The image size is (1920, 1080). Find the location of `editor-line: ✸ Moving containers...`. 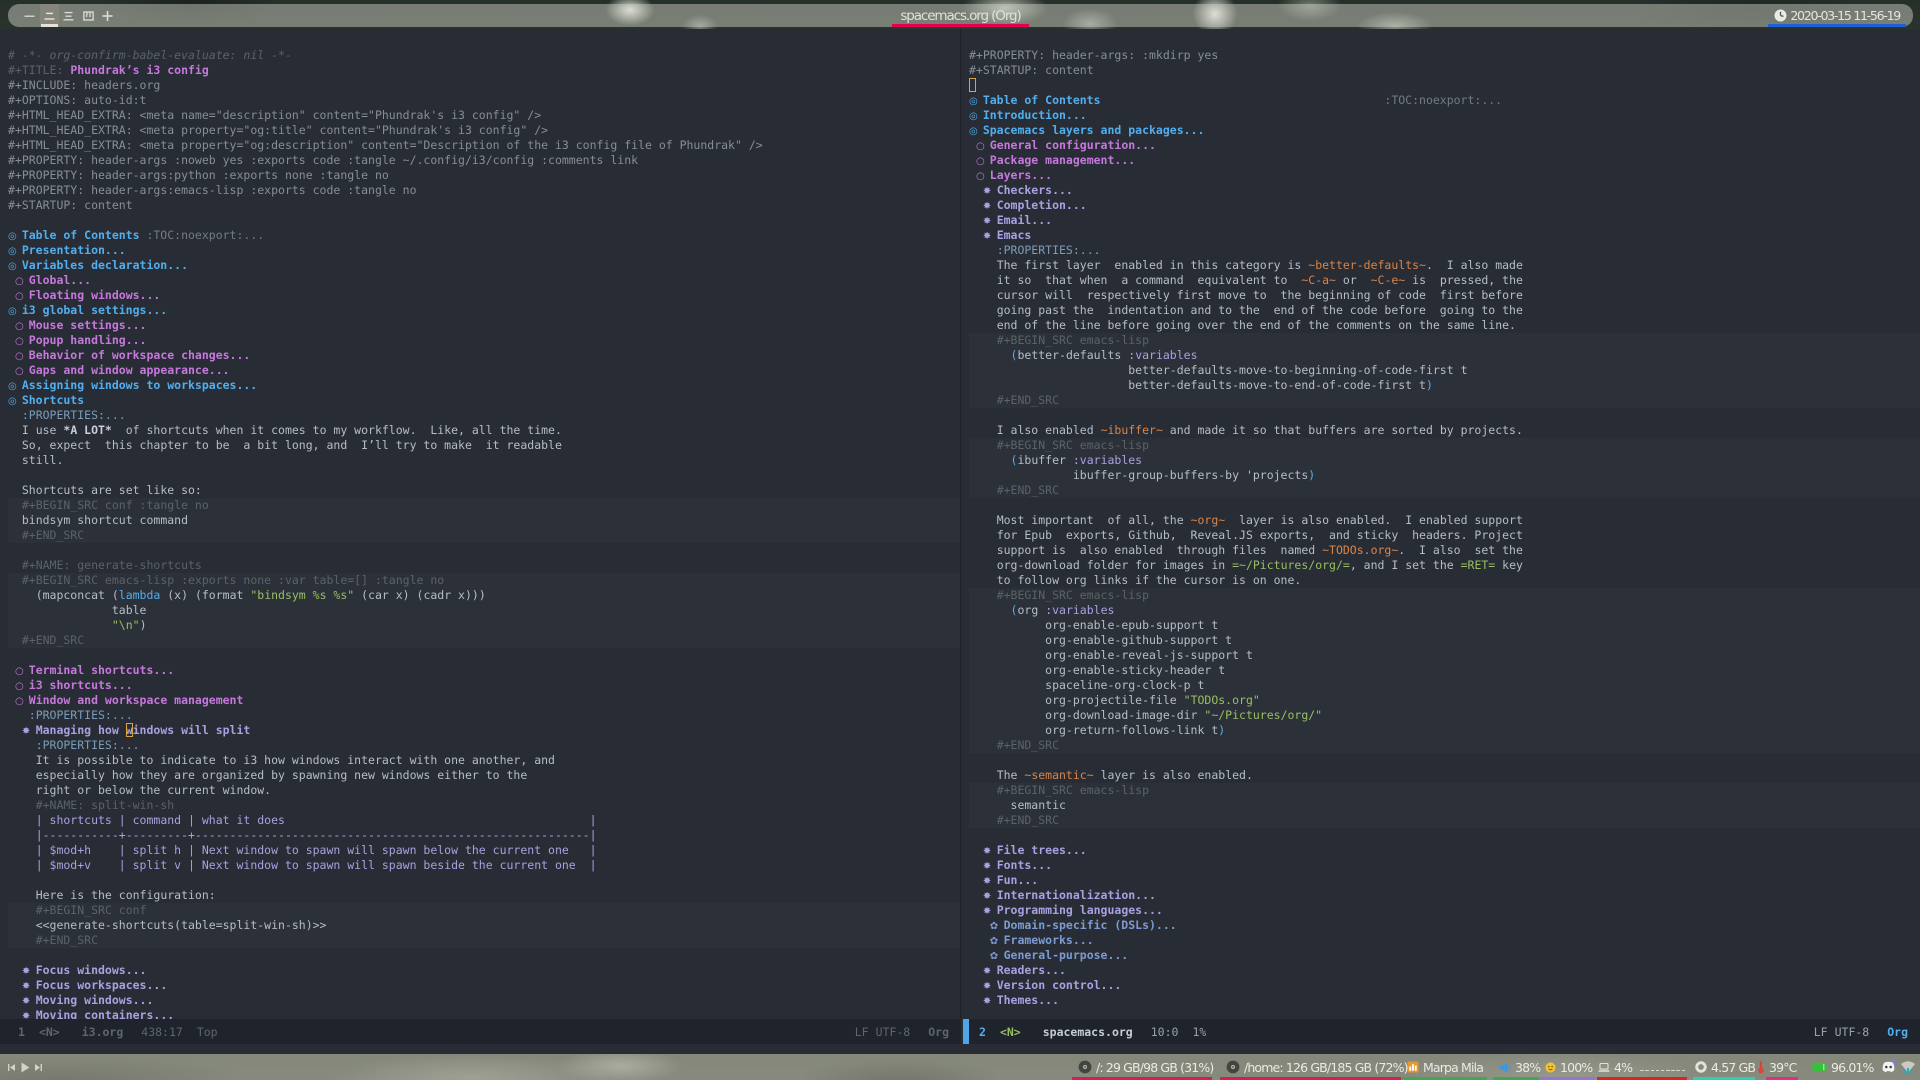

editor-line: ✸ Moving containers... is located at coordinates (484, 1013).